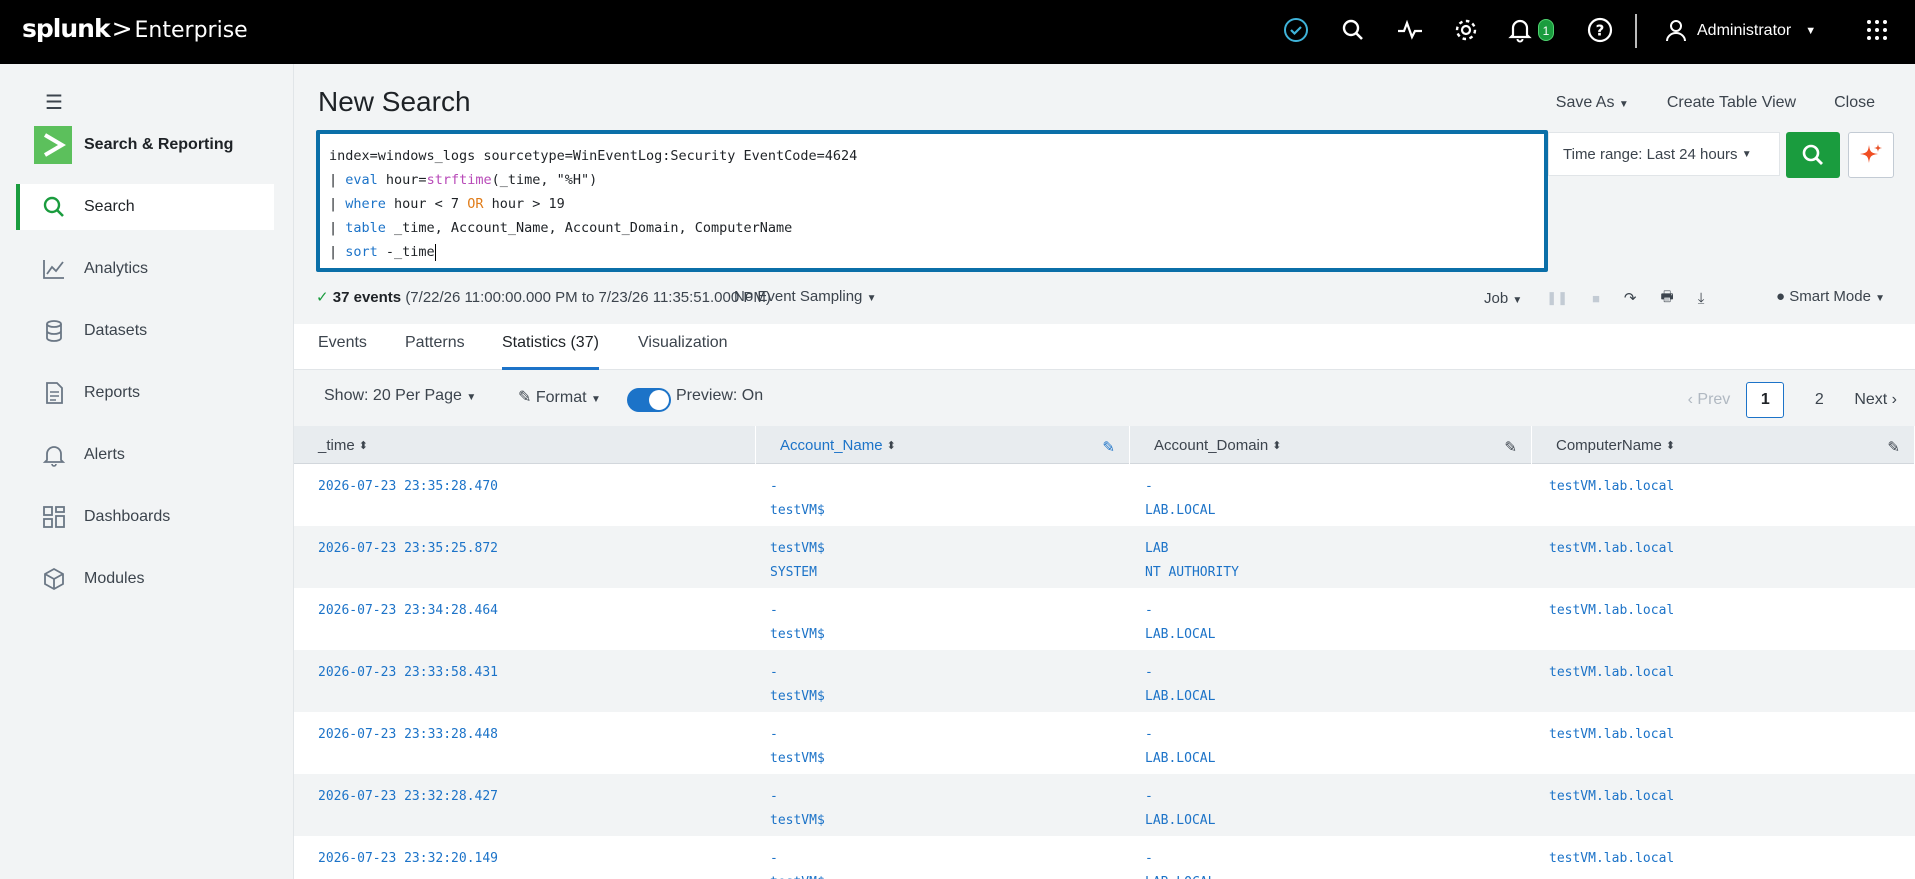 The width and height of the screenshot is (1915, 879). I want to click on save-as-button: Save As ▼, so click(1592, 103).